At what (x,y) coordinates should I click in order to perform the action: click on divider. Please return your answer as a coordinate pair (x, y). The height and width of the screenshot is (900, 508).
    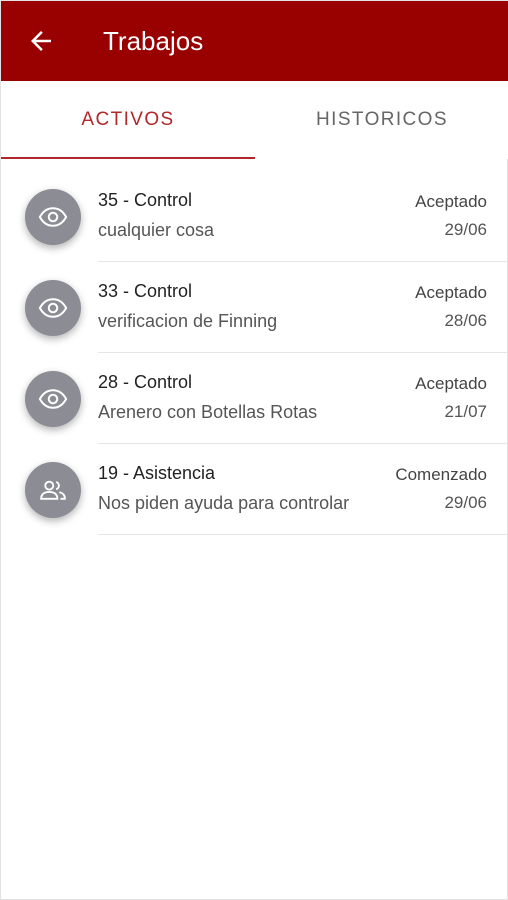
    Looking at the image, I should click on (303, 534).